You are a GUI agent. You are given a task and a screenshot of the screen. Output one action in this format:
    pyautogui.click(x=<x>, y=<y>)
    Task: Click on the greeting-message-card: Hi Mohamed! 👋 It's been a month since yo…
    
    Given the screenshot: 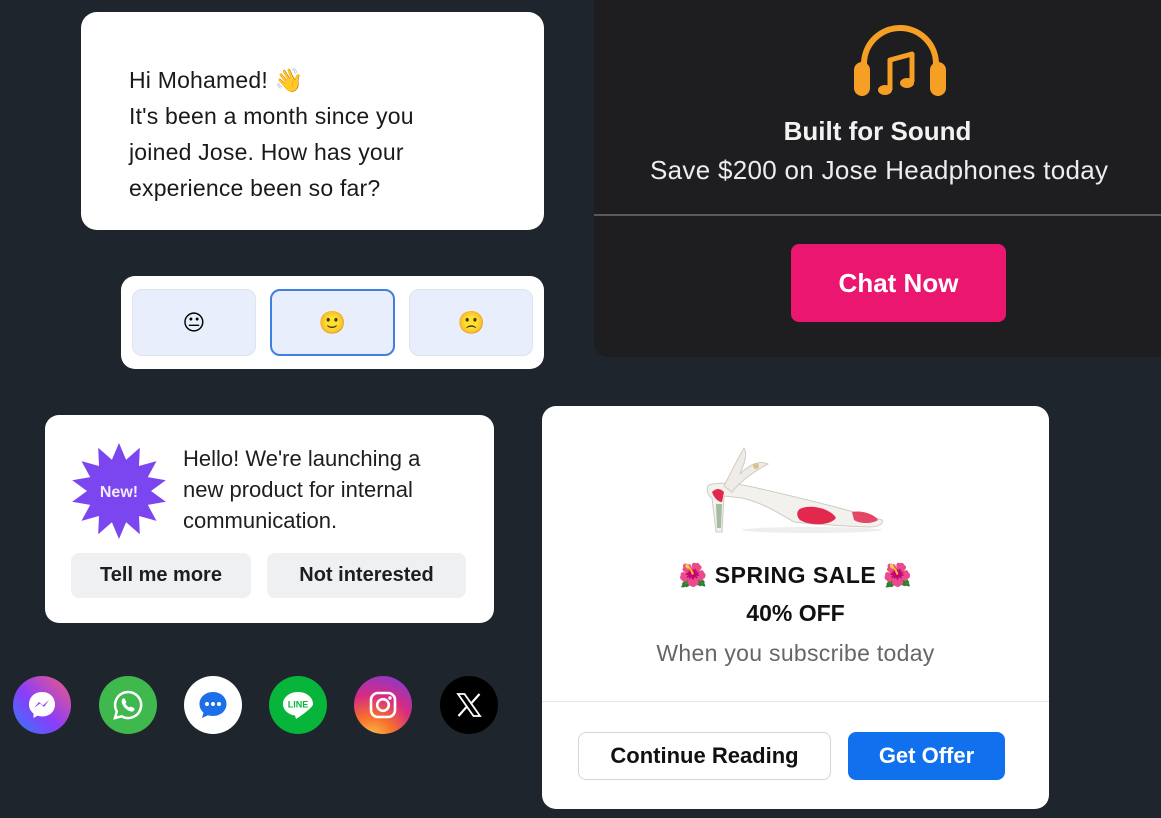 What is the action you would take?
    pyautogui.click(x=312, y=121)
    